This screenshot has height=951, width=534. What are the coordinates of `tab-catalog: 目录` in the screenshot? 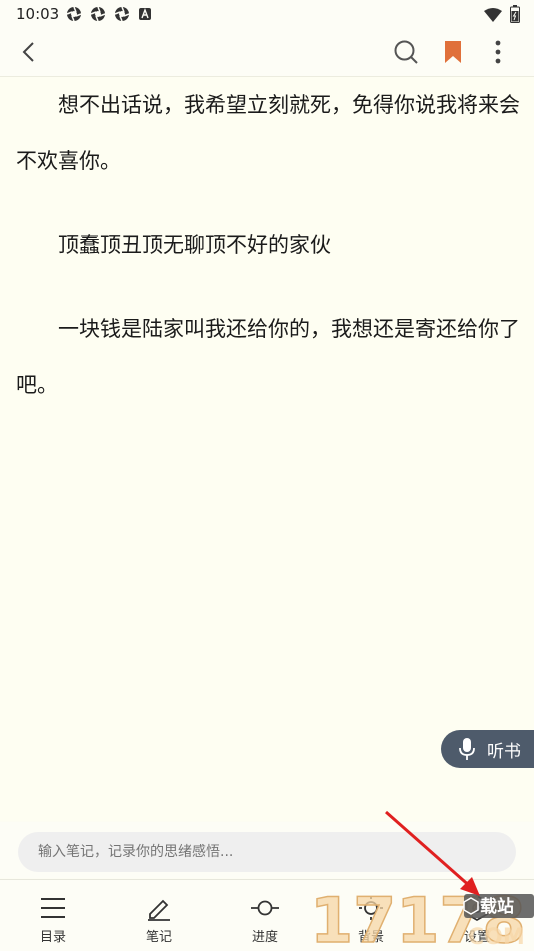 It's located at (53, 915).